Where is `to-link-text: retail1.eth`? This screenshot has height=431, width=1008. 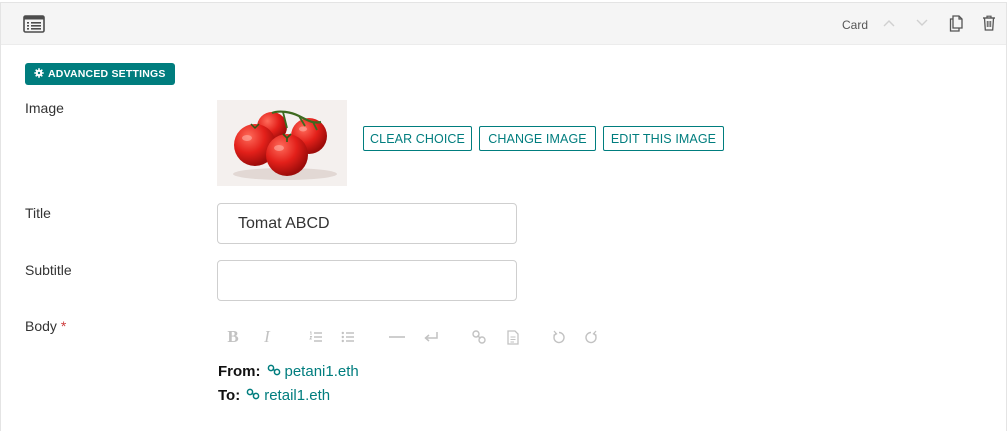
to-link-text: retail1.eth is located at coordinates (297, 395).